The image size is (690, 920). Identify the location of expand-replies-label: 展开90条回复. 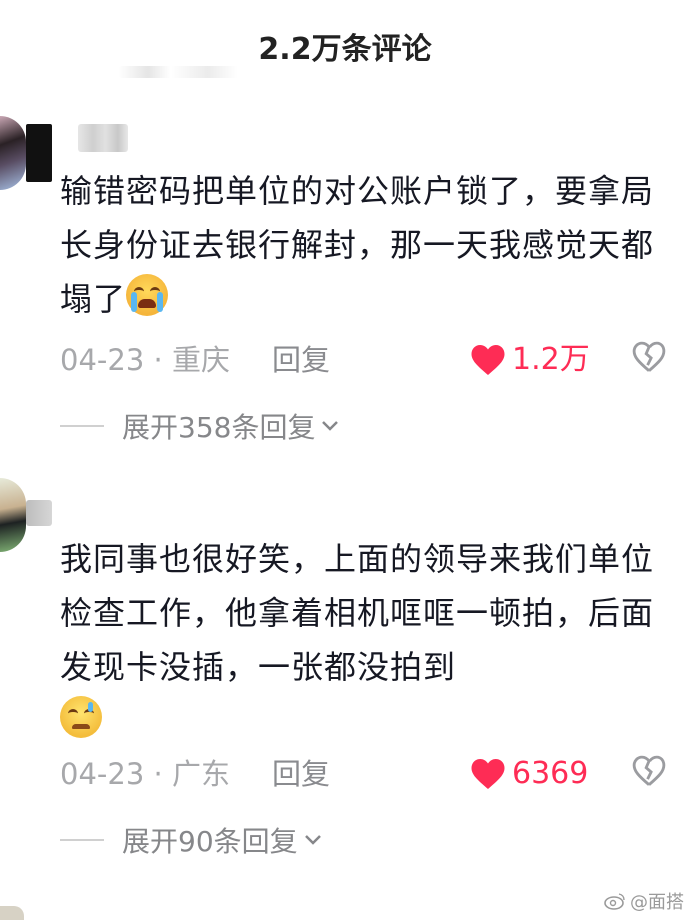
(210, 841).